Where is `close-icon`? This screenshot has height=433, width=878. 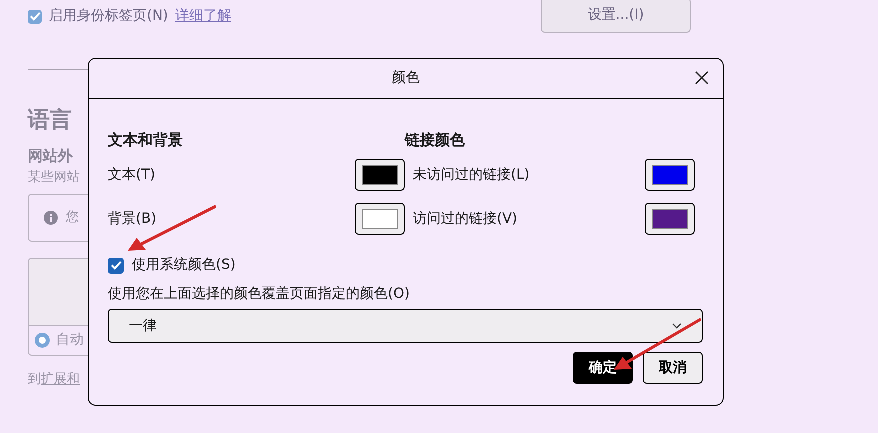
close-icon is located at coordinates (702, 78).